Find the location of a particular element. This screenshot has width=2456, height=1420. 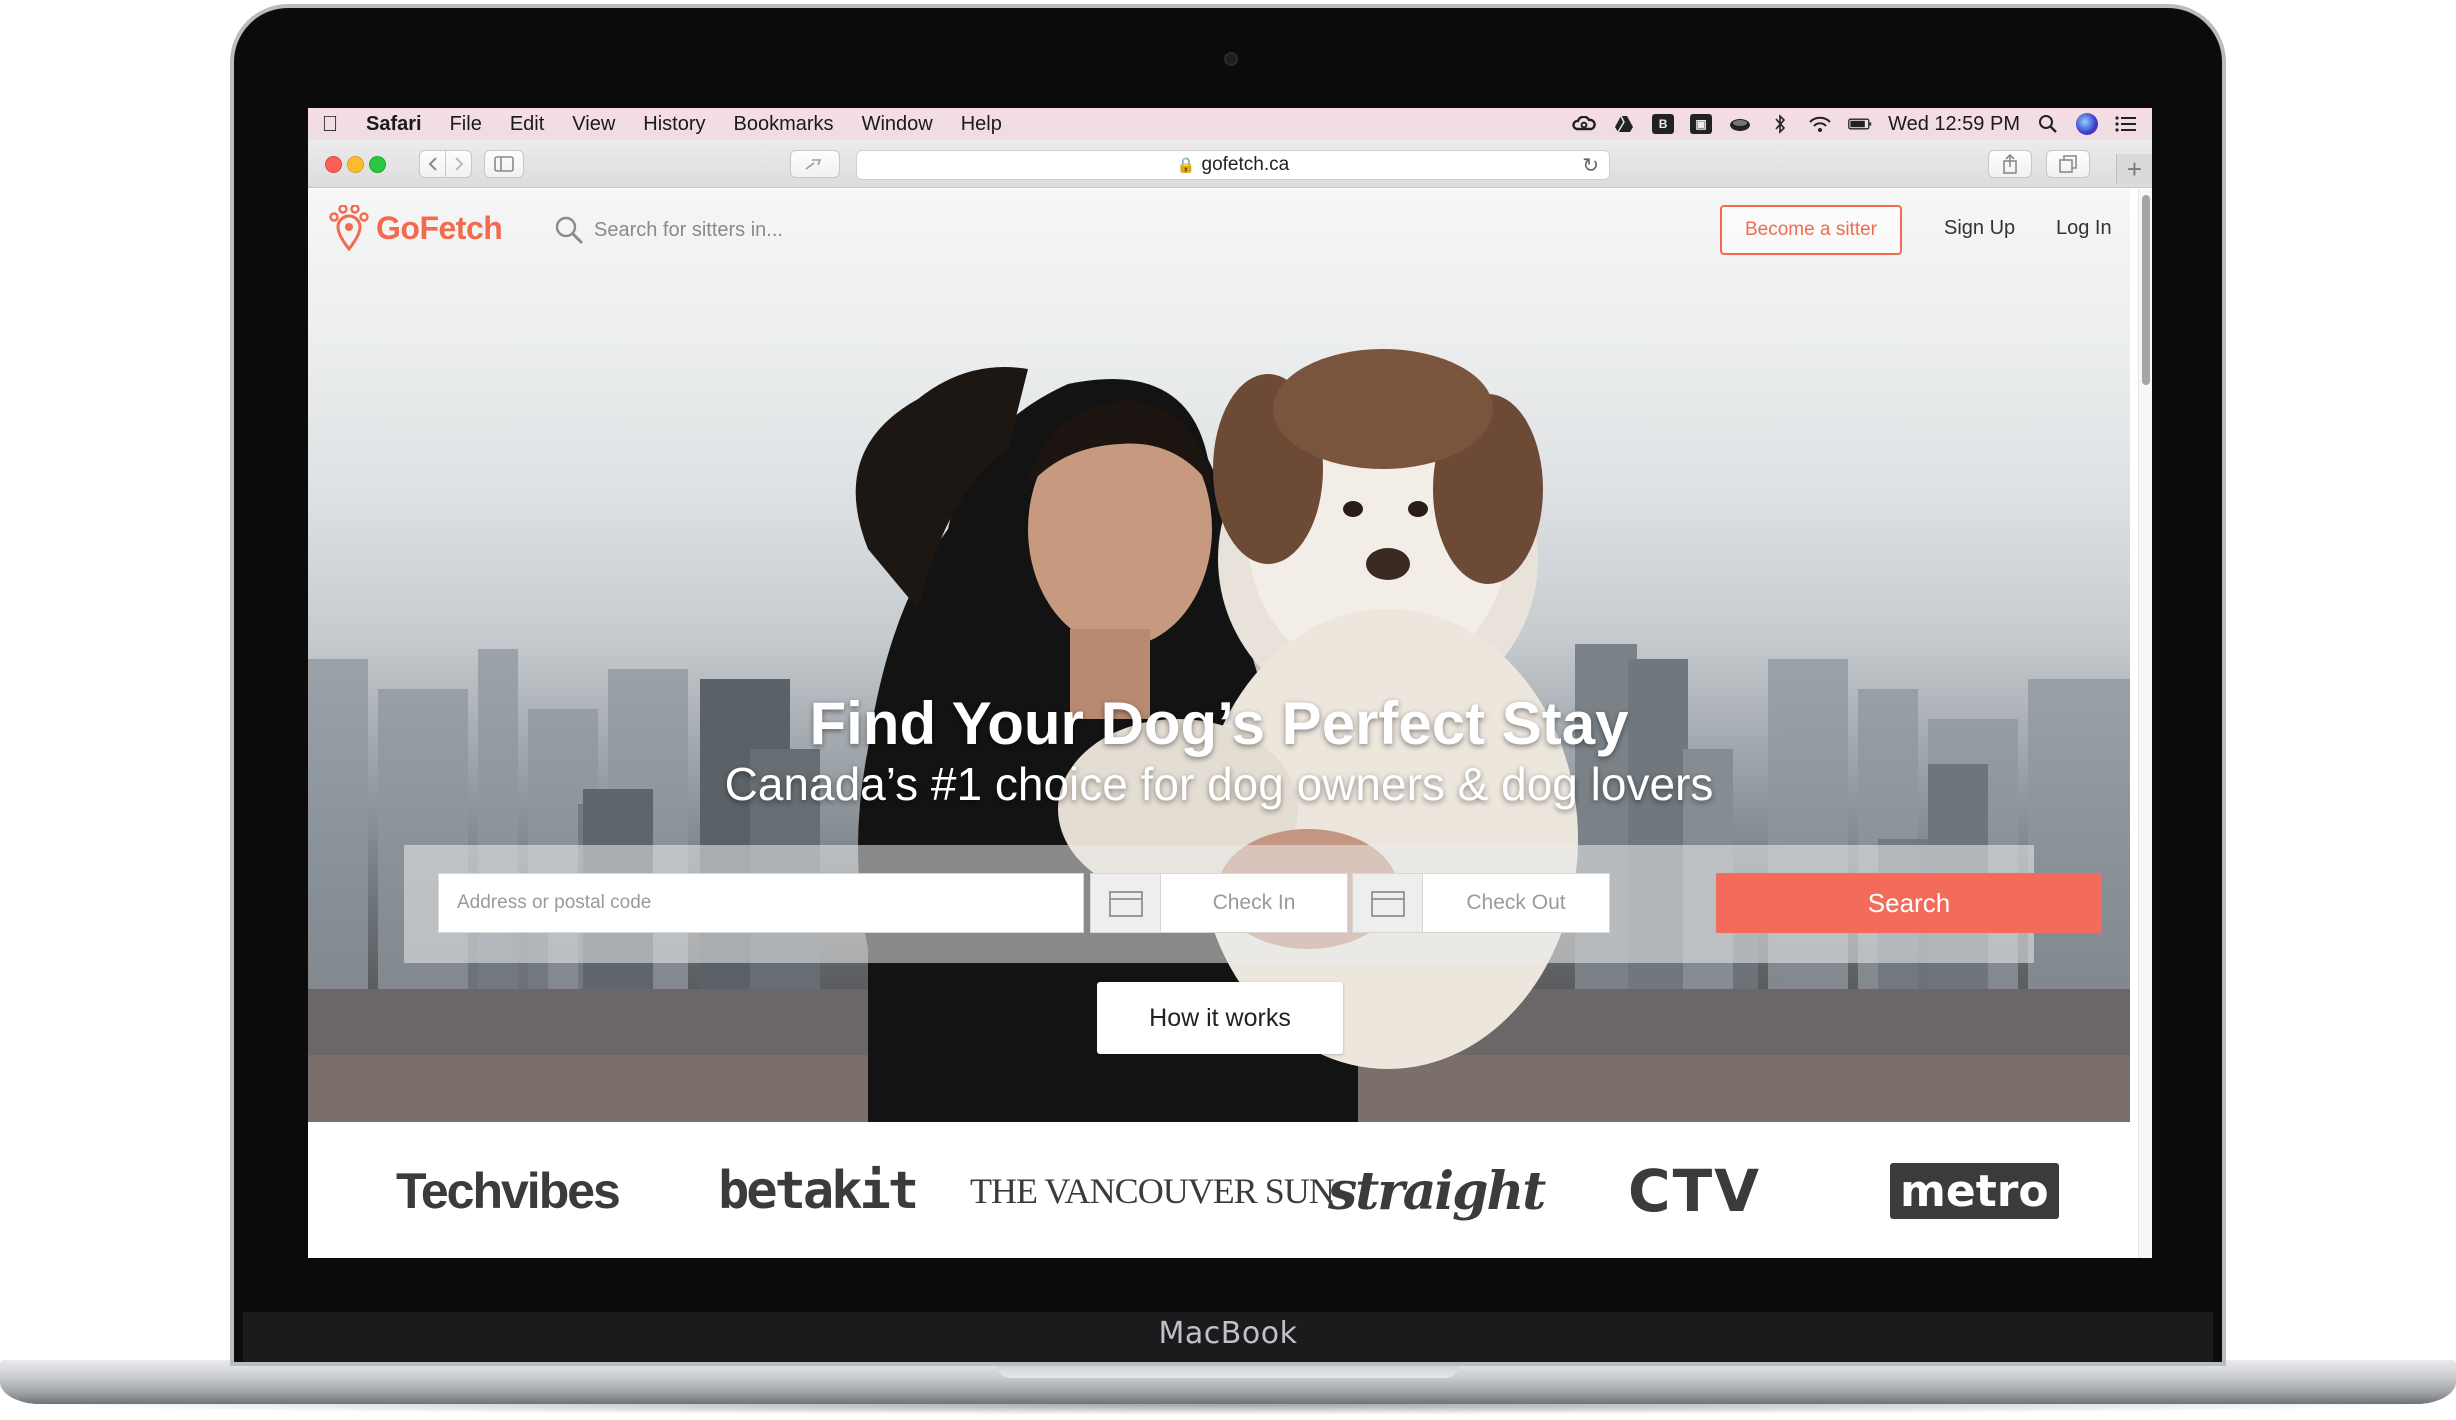

menu-edit: Edit is located at coordinates (527, 124).